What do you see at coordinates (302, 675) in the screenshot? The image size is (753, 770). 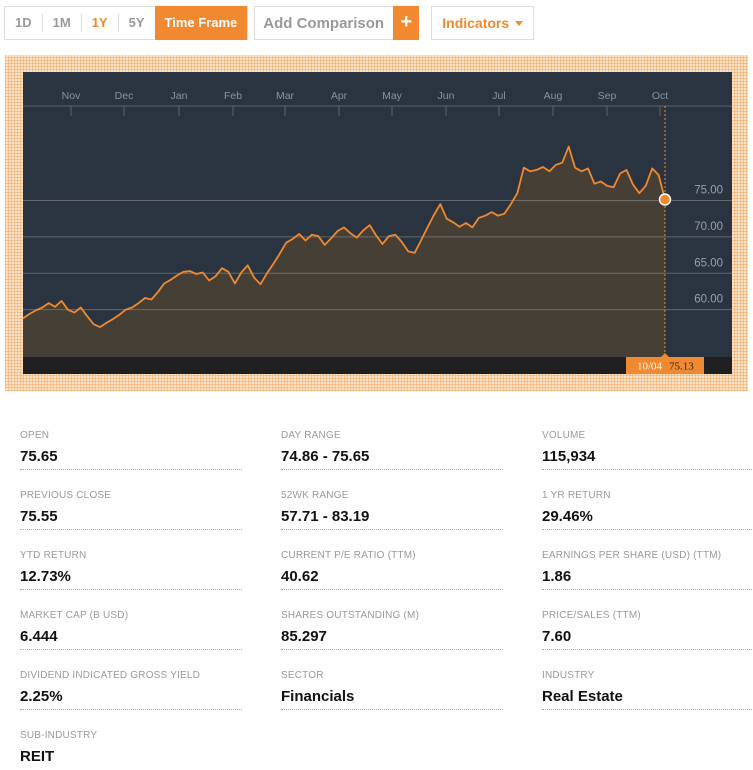 I see `stat-label: SECTOR` at bounding box center [302, 675].